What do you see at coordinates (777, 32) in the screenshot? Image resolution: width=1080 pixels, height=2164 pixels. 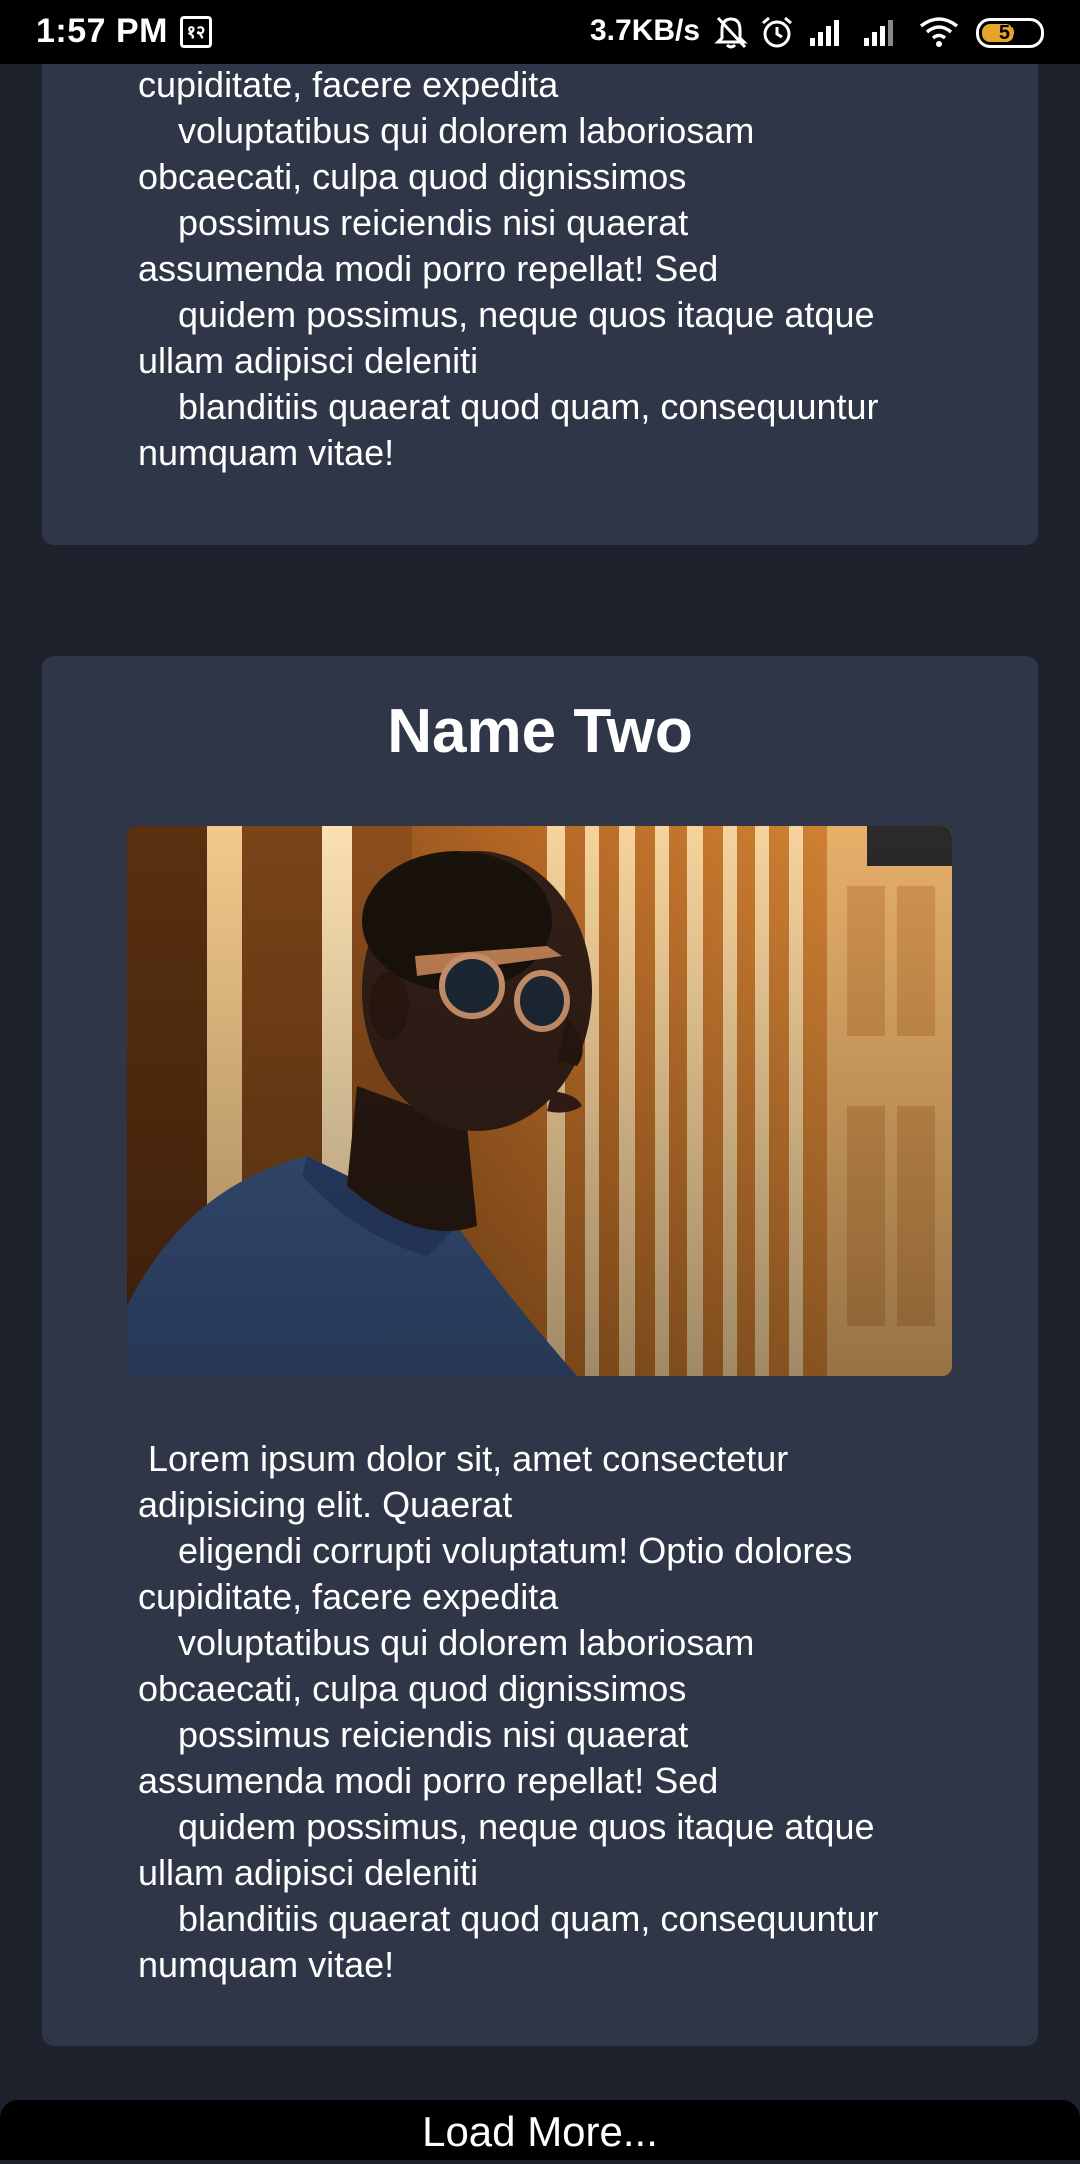 I see `alarm-icon` at bounding box center [777, 32].